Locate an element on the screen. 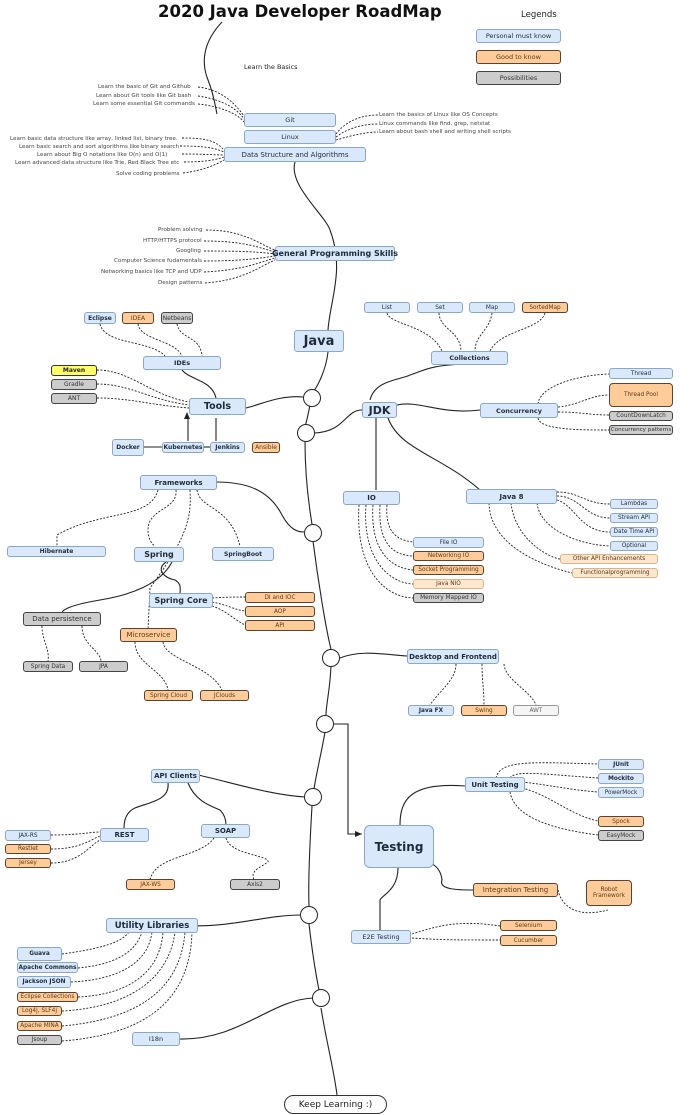 This screenshot has height=1115, width=698. desktop-javafx: Java FX is located at coordinates (431, 710).